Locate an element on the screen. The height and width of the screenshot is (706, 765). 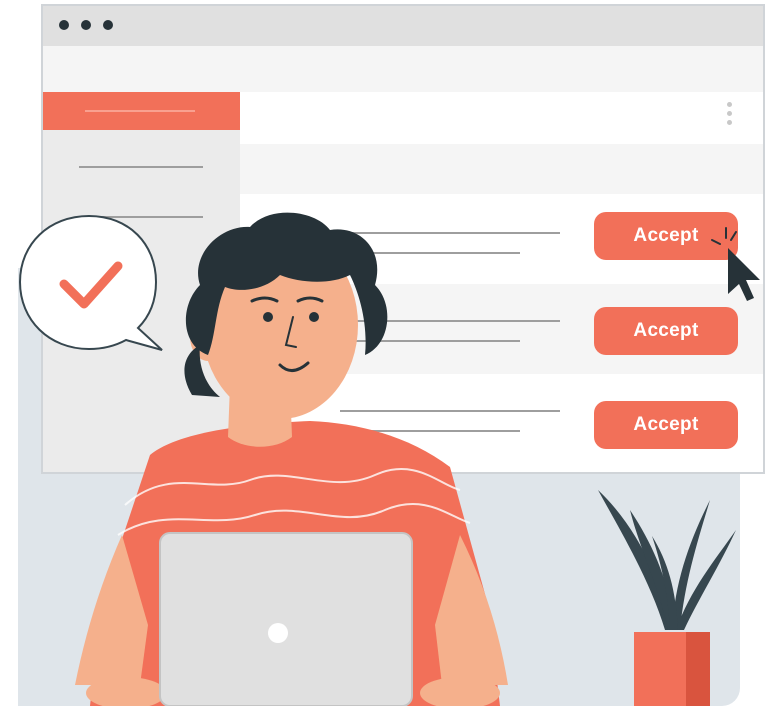
kebab-menu-icon is located at coordinates (730, 115).